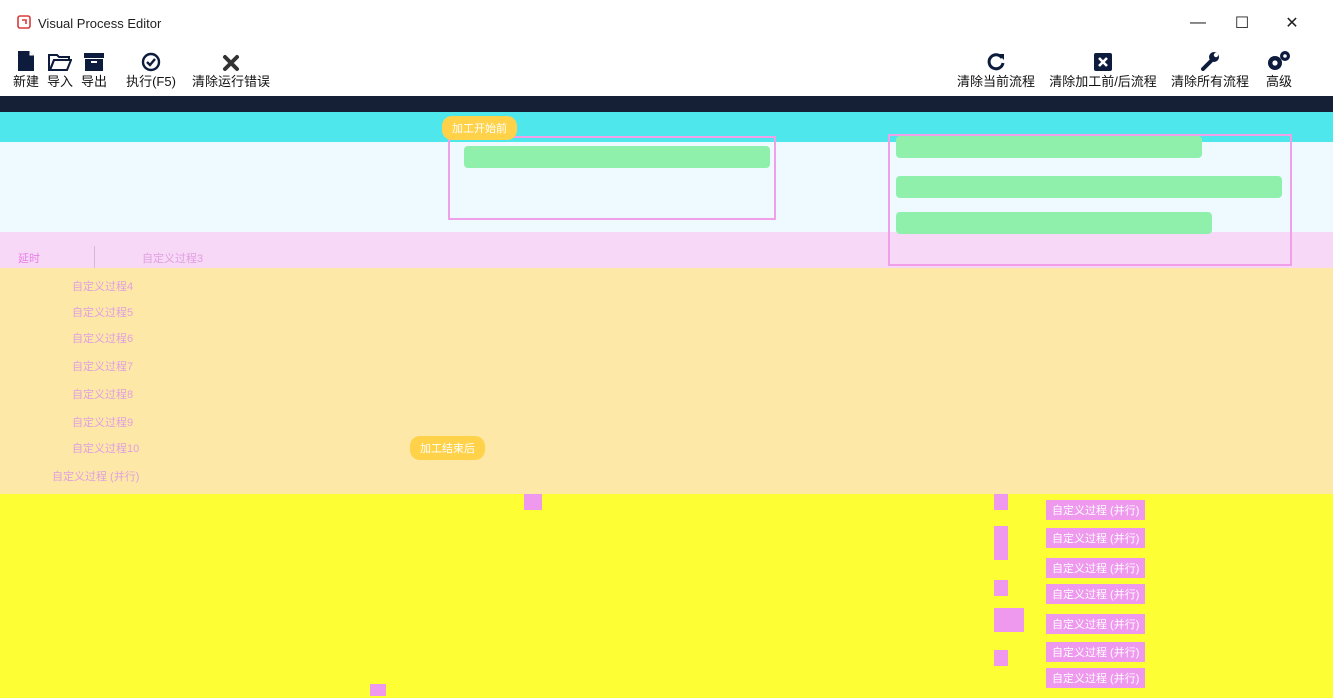 This screenshot has width=1333, height=698. Describe the element at coordinates (996, 62) in the screenshot. I see `refresh-icon` at that location.